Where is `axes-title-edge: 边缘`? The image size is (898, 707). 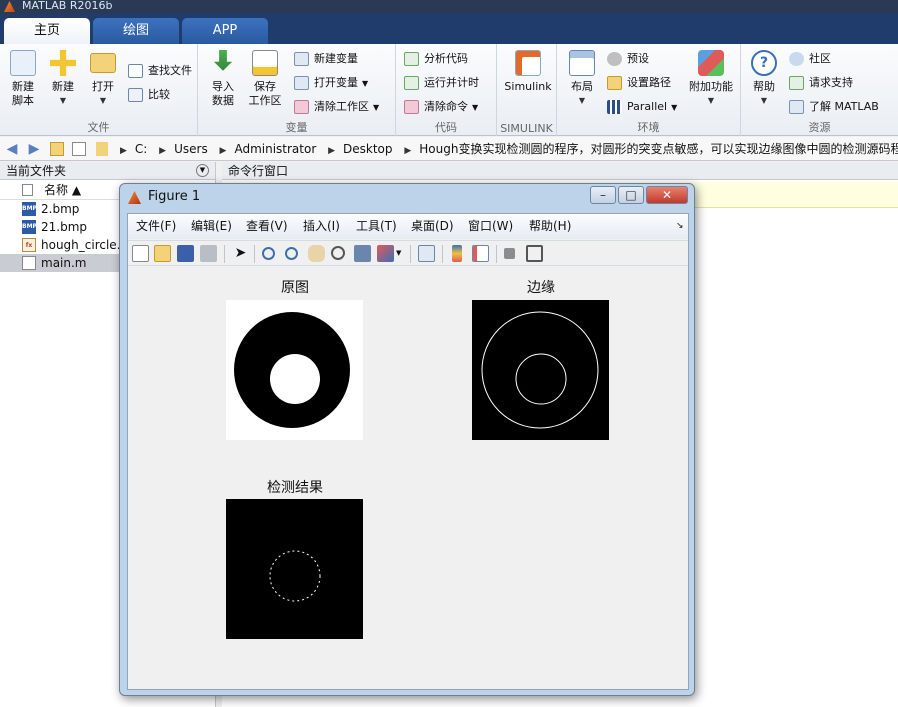 axes-title-edge: 边缘 is located at coordinates (541, 288).